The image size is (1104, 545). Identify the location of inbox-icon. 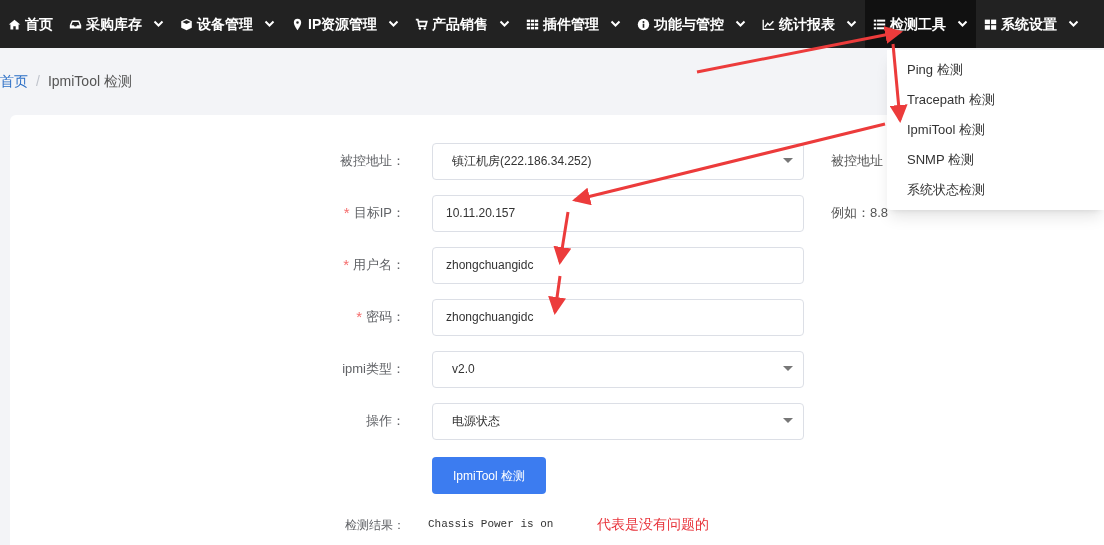
(75, 24).